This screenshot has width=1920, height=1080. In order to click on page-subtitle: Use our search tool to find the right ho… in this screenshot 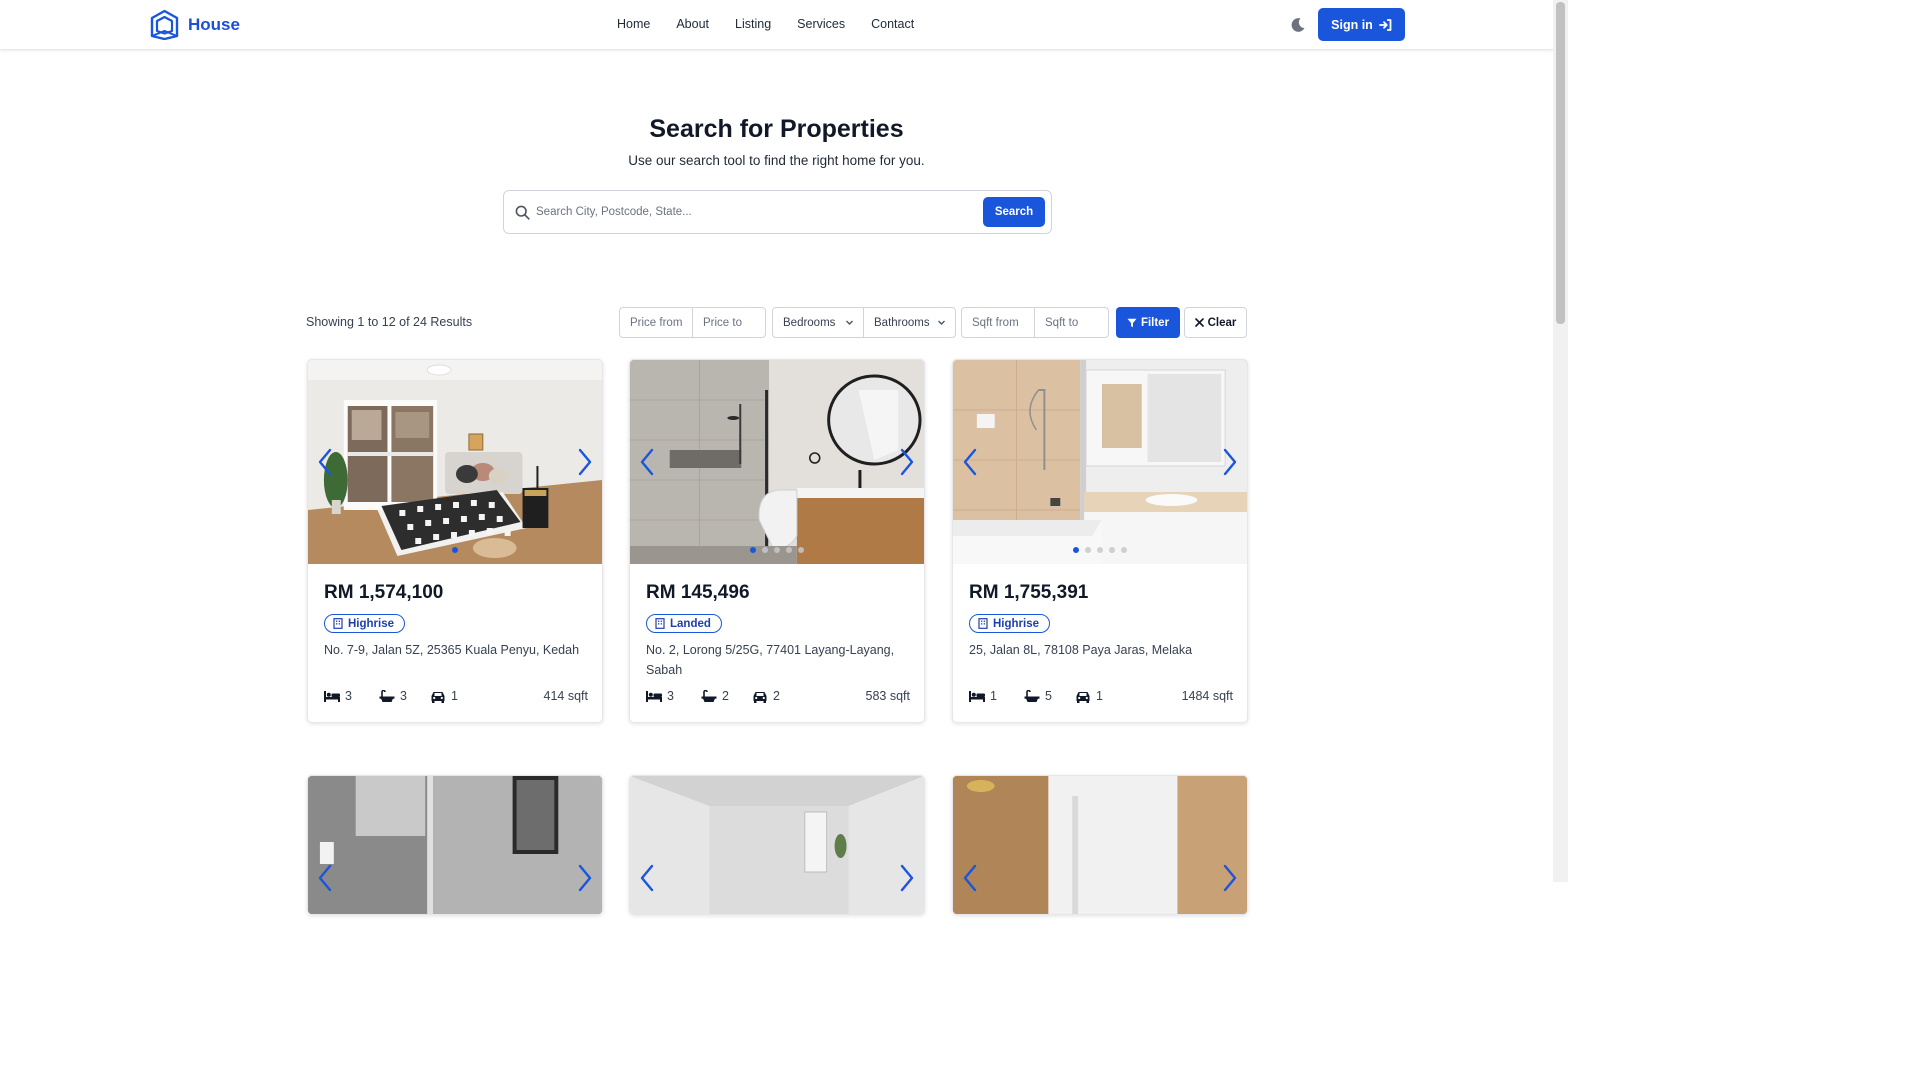, I will do `click(776, 160)`.